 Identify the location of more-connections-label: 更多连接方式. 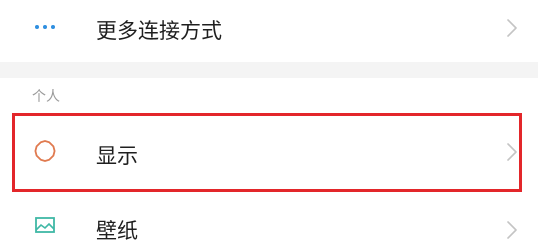
(159, 31).